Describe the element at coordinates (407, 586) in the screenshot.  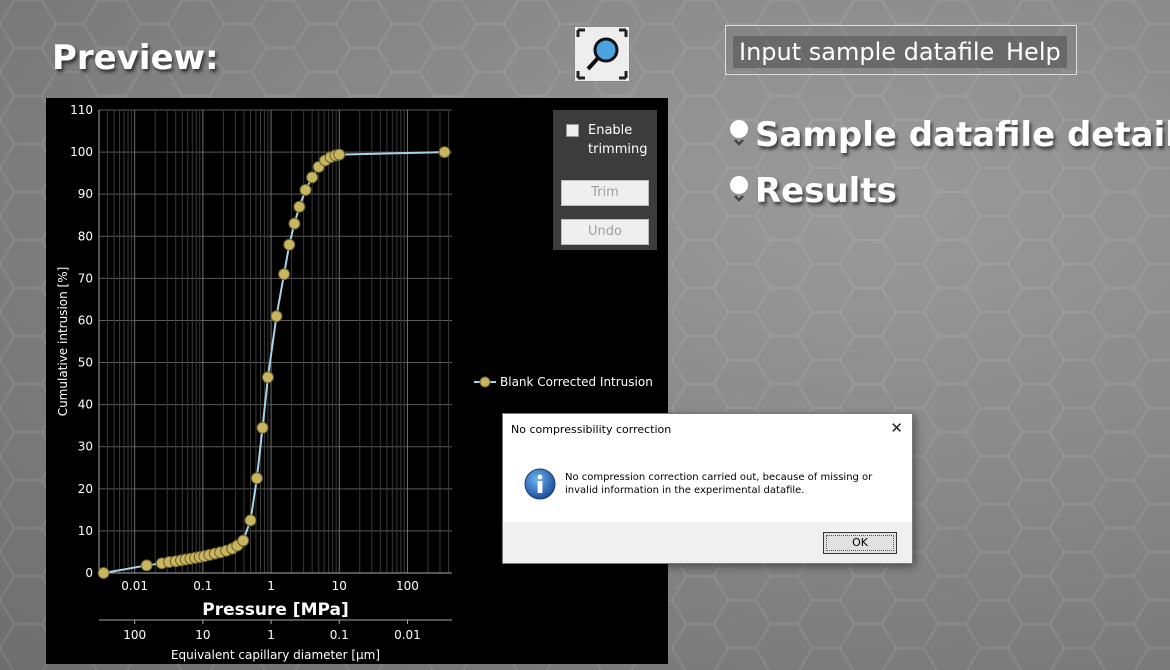
I see `x-tick-label: 100` at that location.